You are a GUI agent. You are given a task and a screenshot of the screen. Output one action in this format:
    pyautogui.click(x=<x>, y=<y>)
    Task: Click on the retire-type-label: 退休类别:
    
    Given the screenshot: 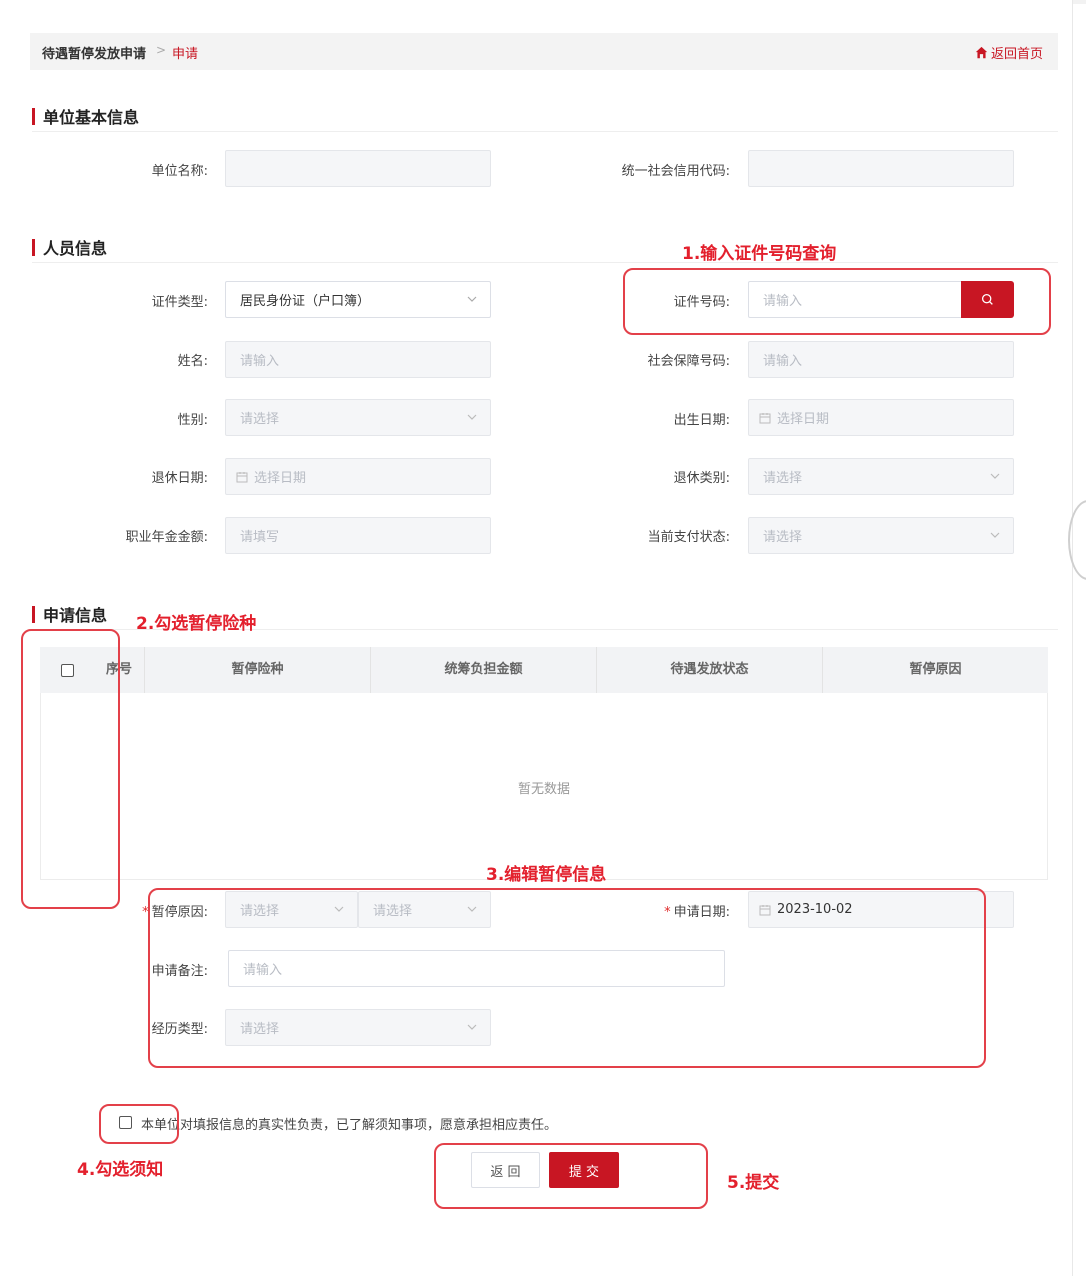 What is the action you would take?
    pyautogui.click(x=701, y=478)
    